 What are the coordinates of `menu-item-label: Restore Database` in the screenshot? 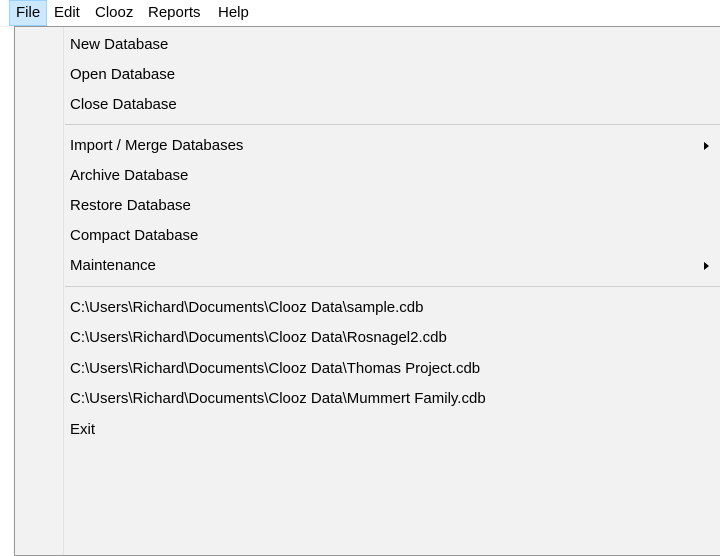 It's located at (130, 205).